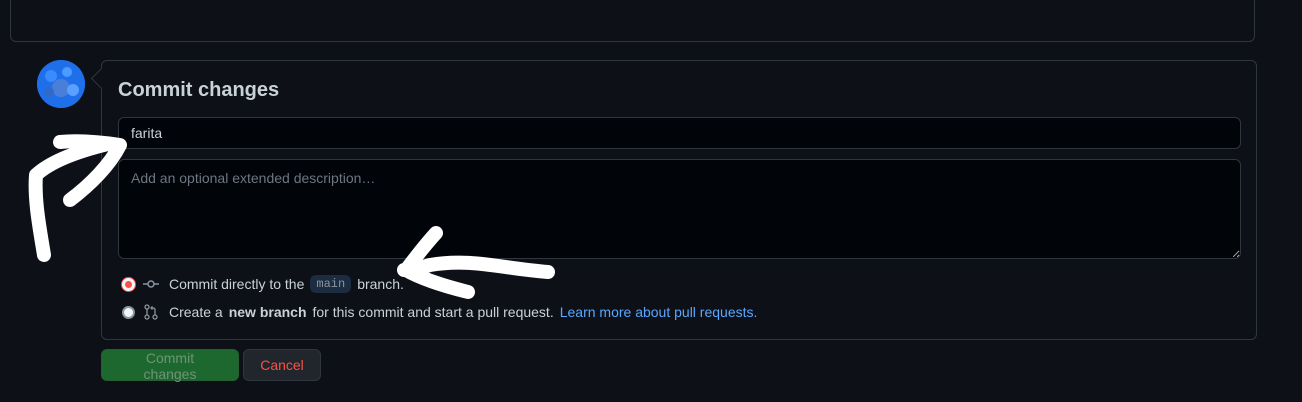 This screenshot has width=1302, height=402. What do you see at coordinates (128, 284) in the screenshot?
I see `commit-direct-radio` at bounding box center [128, 284].